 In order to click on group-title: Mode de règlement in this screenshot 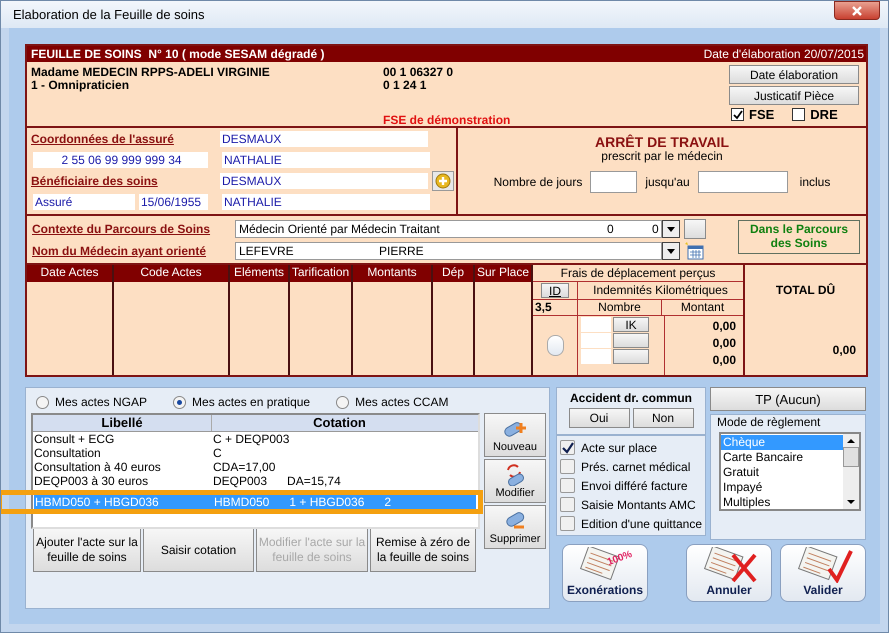, I will do `click(768, 422)`.